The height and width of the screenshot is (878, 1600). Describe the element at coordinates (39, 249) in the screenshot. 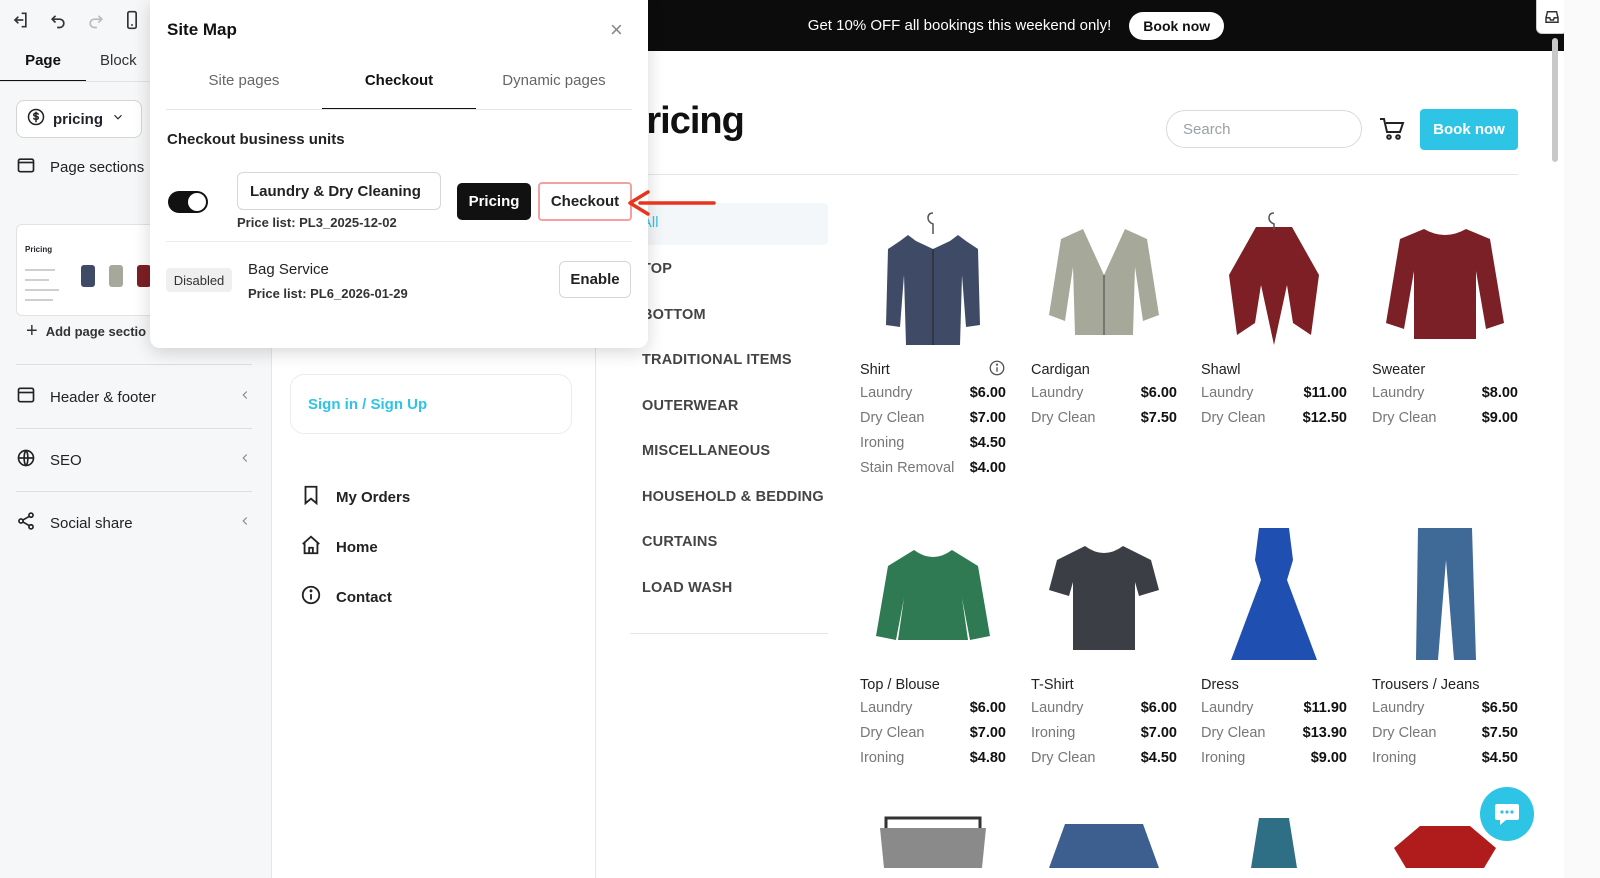

I see `thumbnail-title: Pricing` at that location.